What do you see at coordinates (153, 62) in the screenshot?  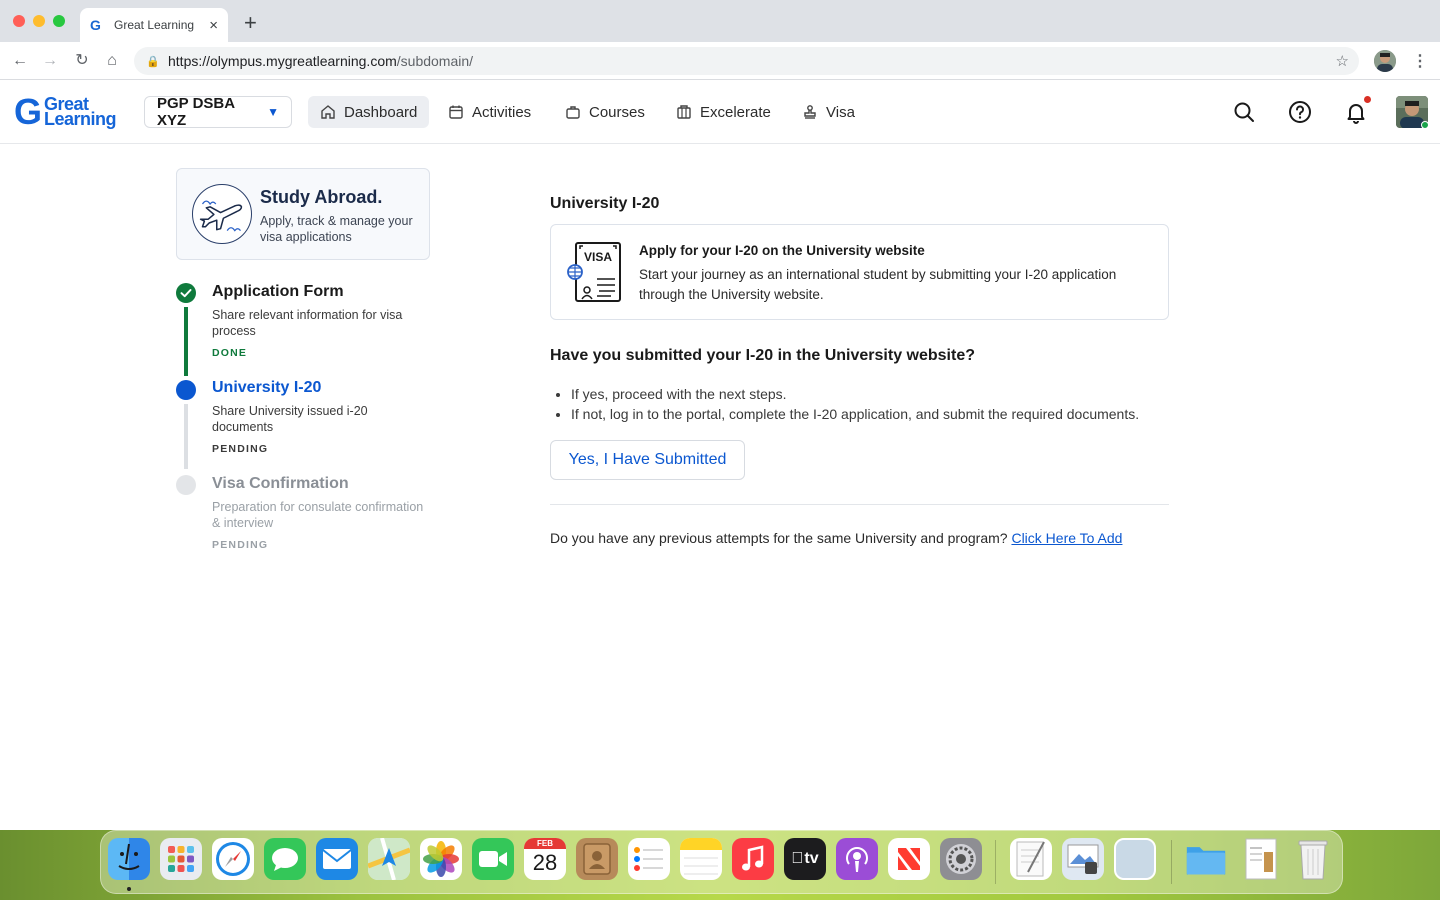 I see `lock-icon: 🔒` at bounding box center [153, 62].